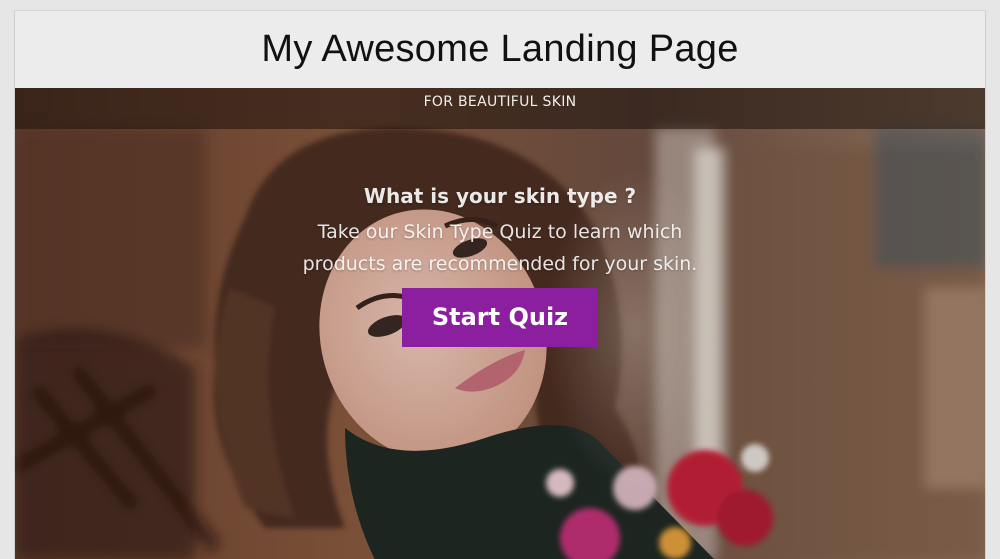  I want to click on quiz-description-line-1: Take our Skin Type Quiz to learn which, so click(500, 232).